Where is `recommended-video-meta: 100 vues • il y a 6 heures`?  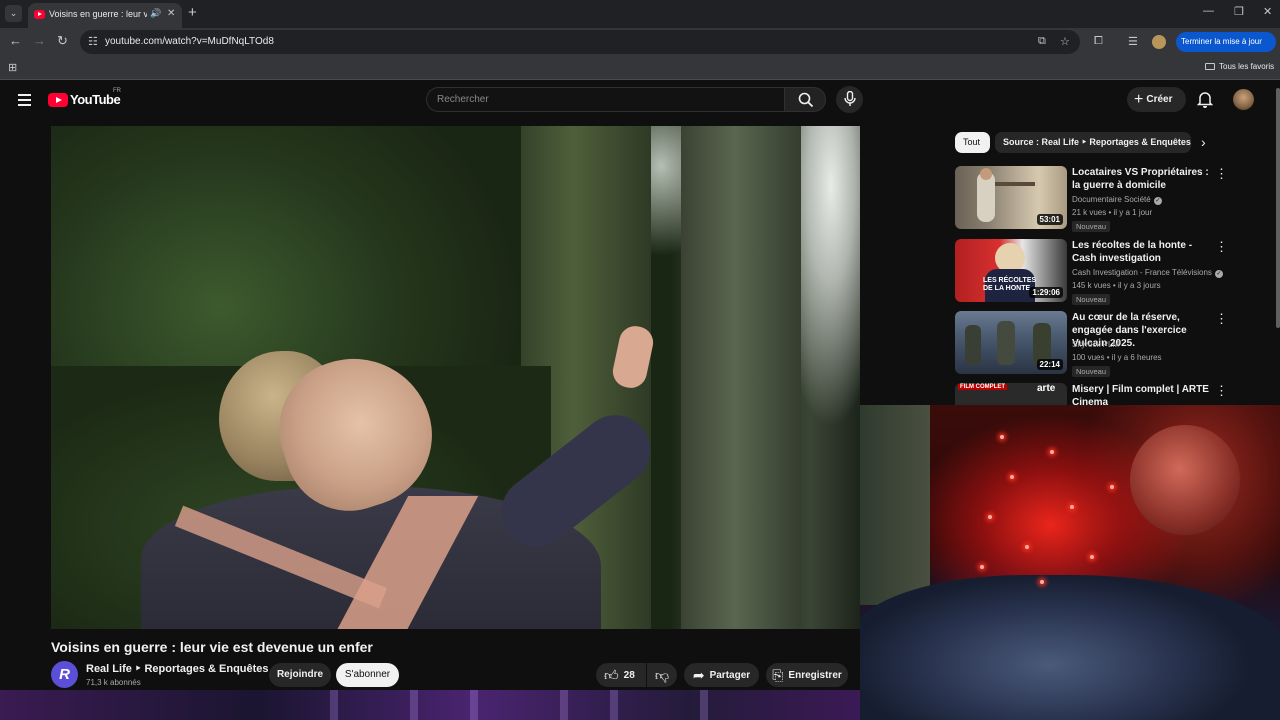 recommended-video-meta: 100 vues • il y a 6 heures is located at coordinates (1117, 357).